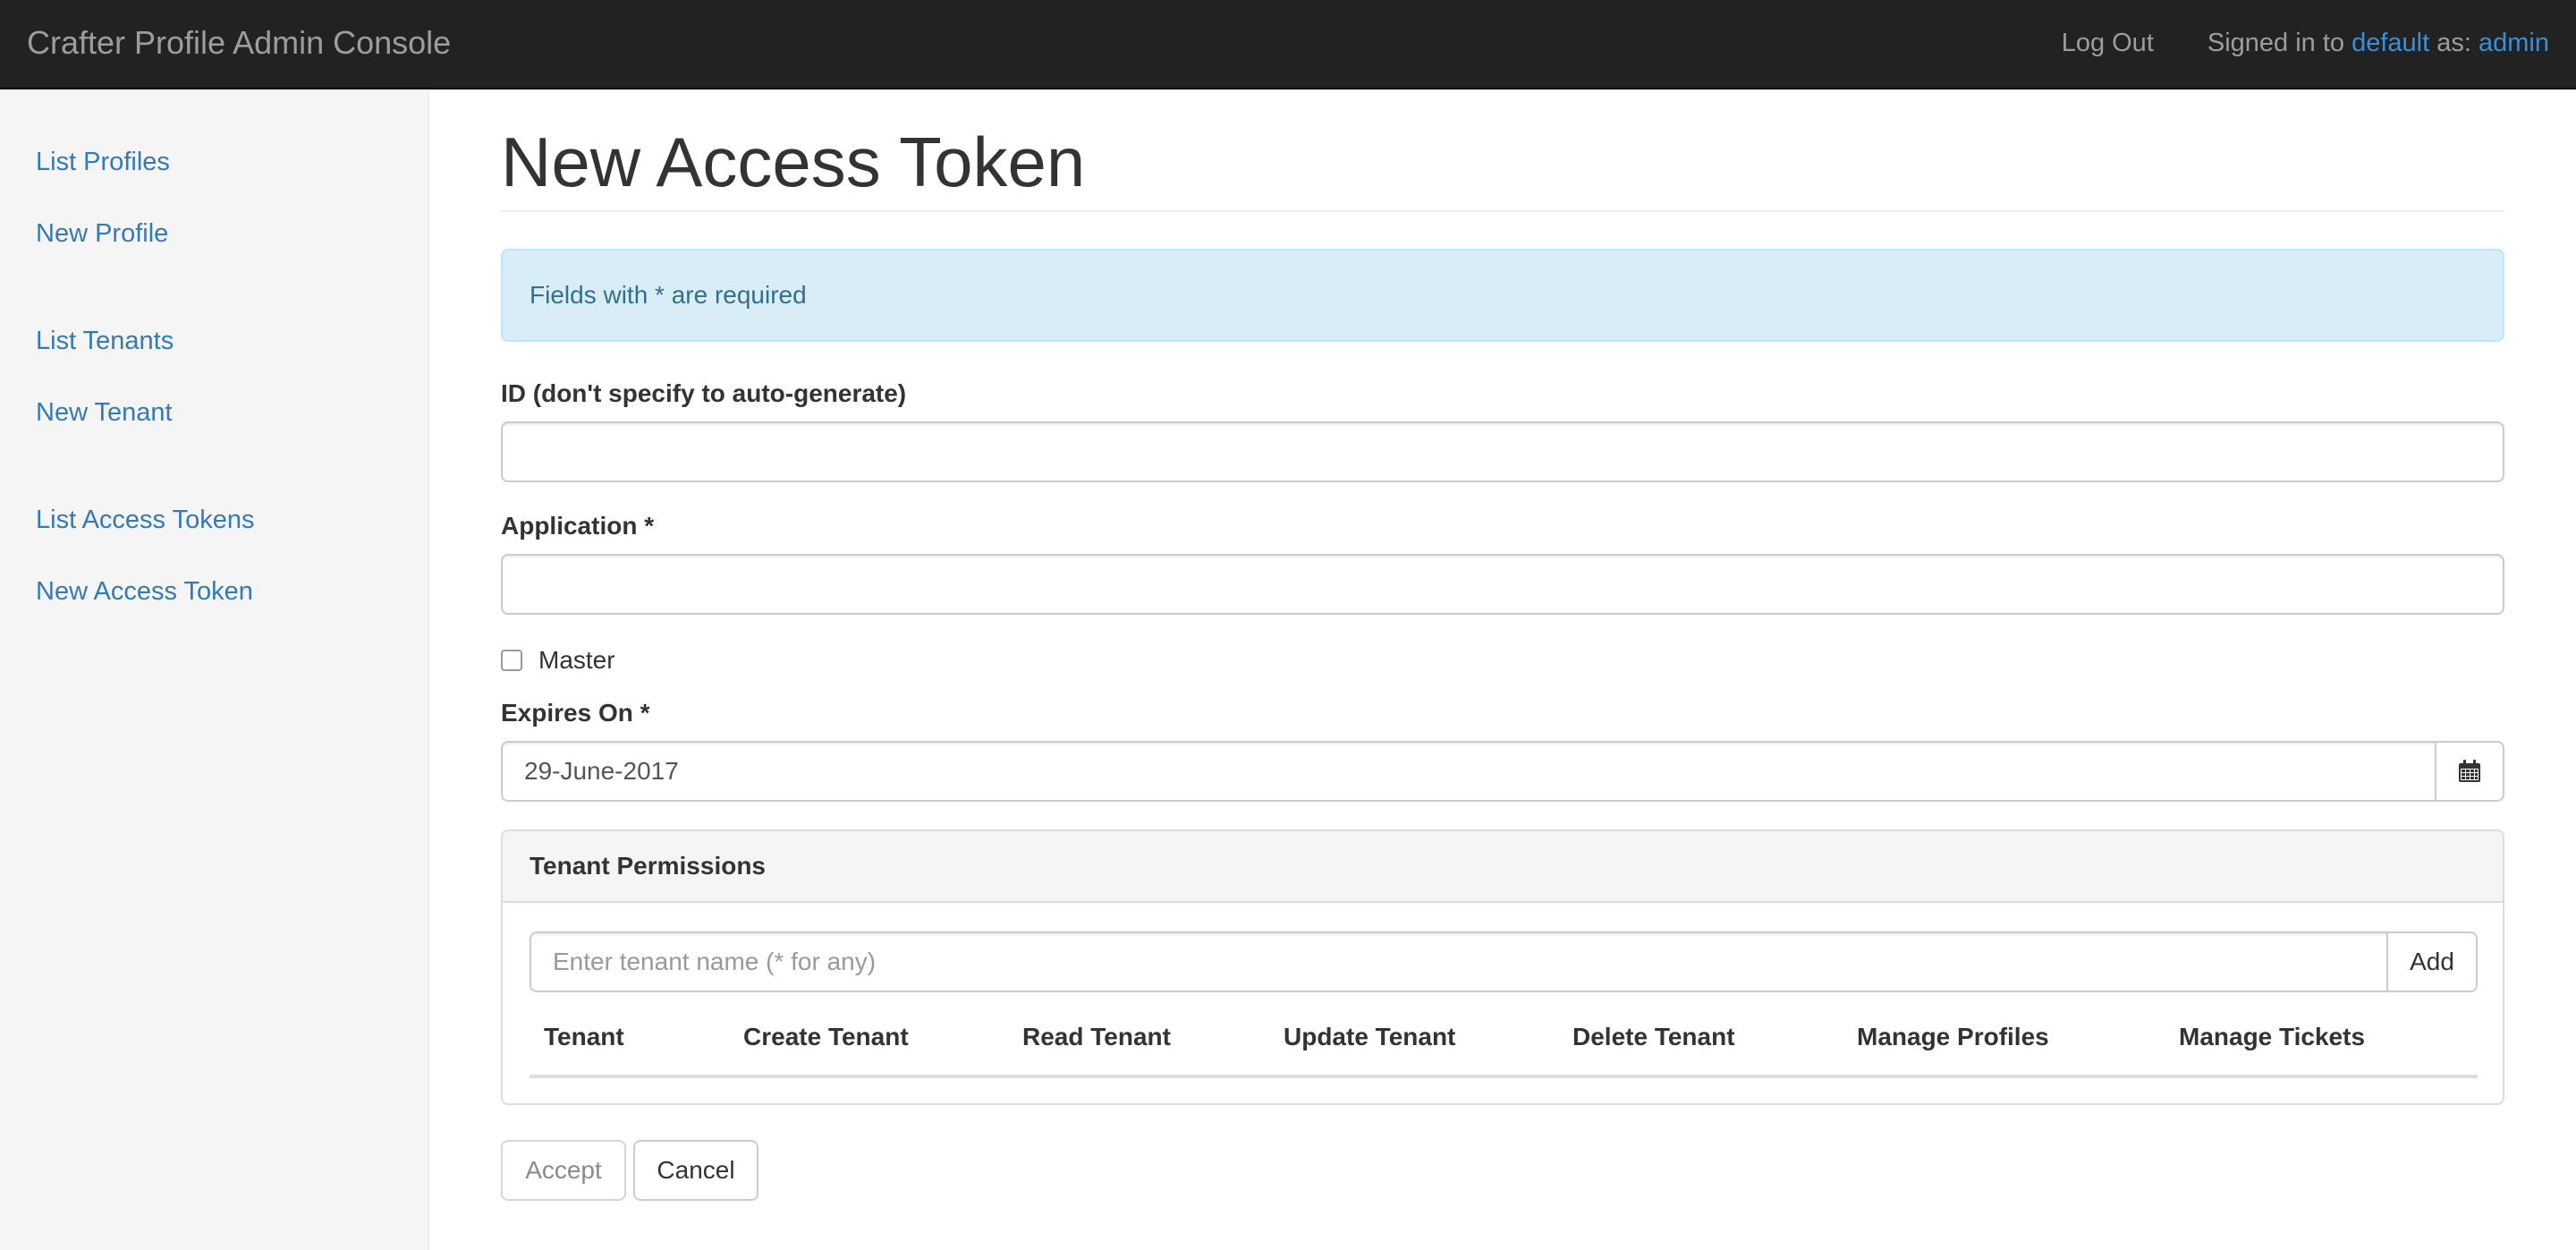 Image resolution: width=2576 pixels, height=1250 pixels. I want to click on permissions-table-rule, so click(1504, 1076).